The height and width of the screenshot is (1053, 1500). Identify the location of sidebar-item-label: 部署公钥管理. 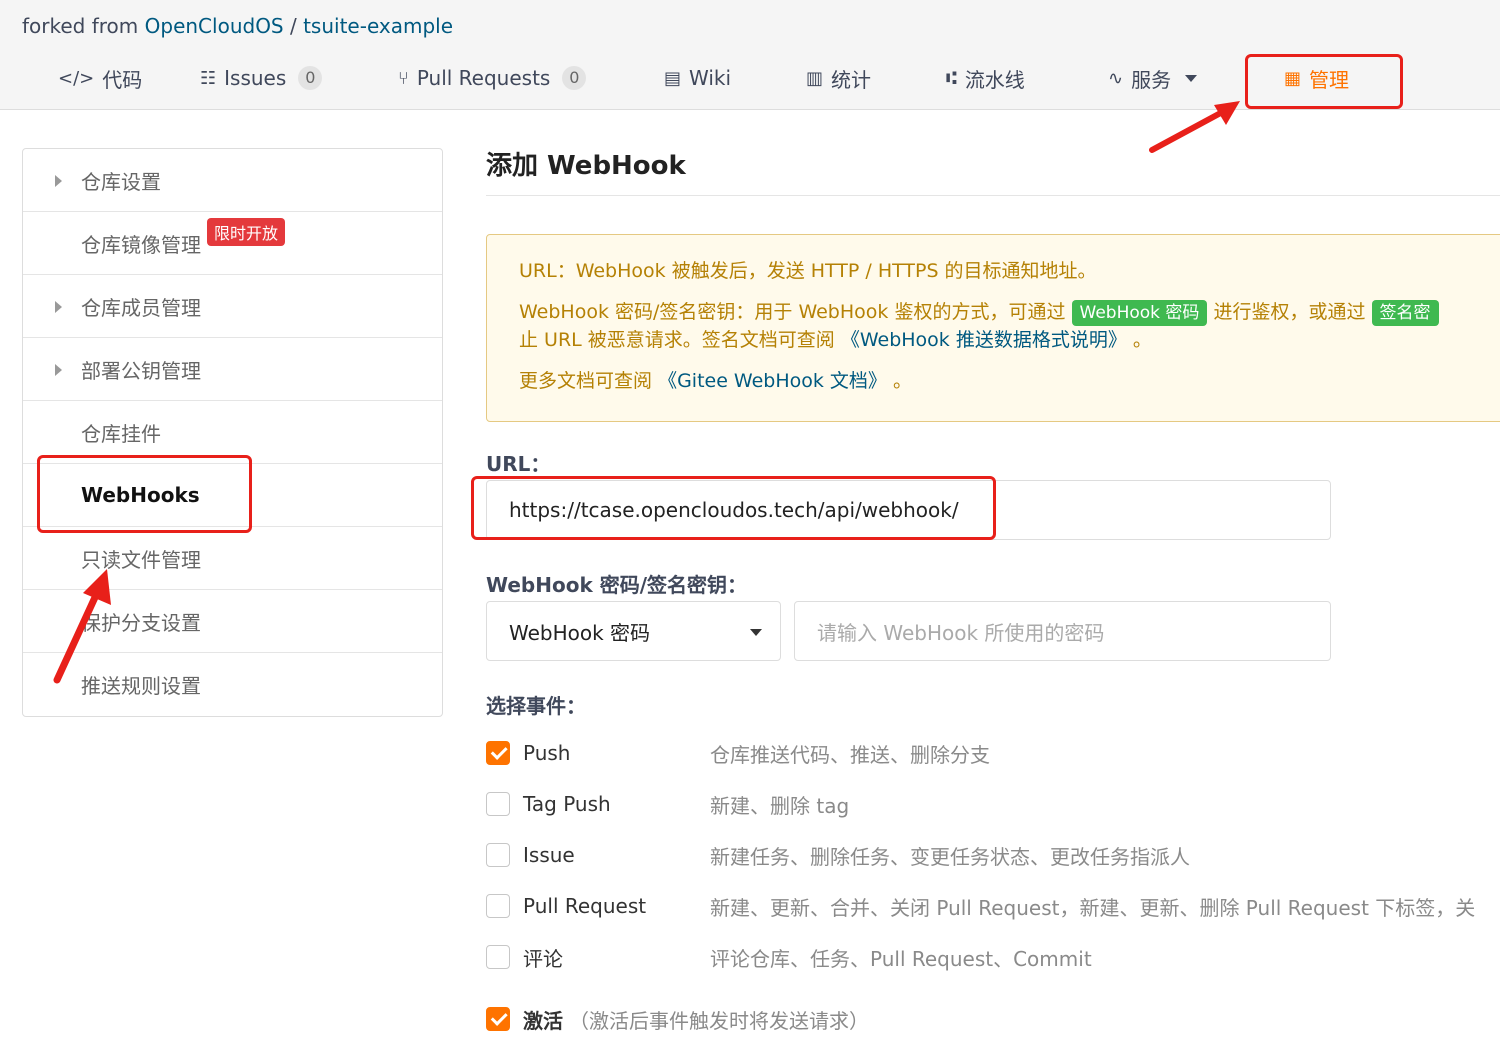
(141, 370).